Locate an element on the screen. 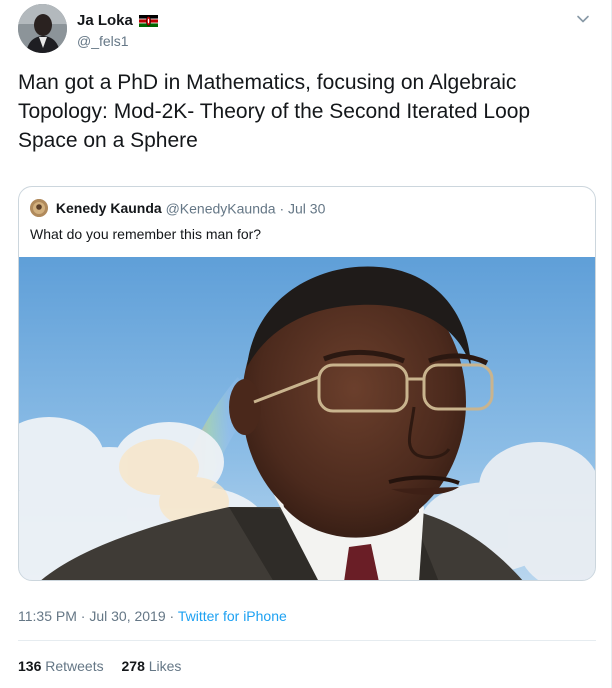 Image resolution: width=612 pixels, height=688 pixels. author-display-name: Ja Loka is located at coordinates (105, 20).